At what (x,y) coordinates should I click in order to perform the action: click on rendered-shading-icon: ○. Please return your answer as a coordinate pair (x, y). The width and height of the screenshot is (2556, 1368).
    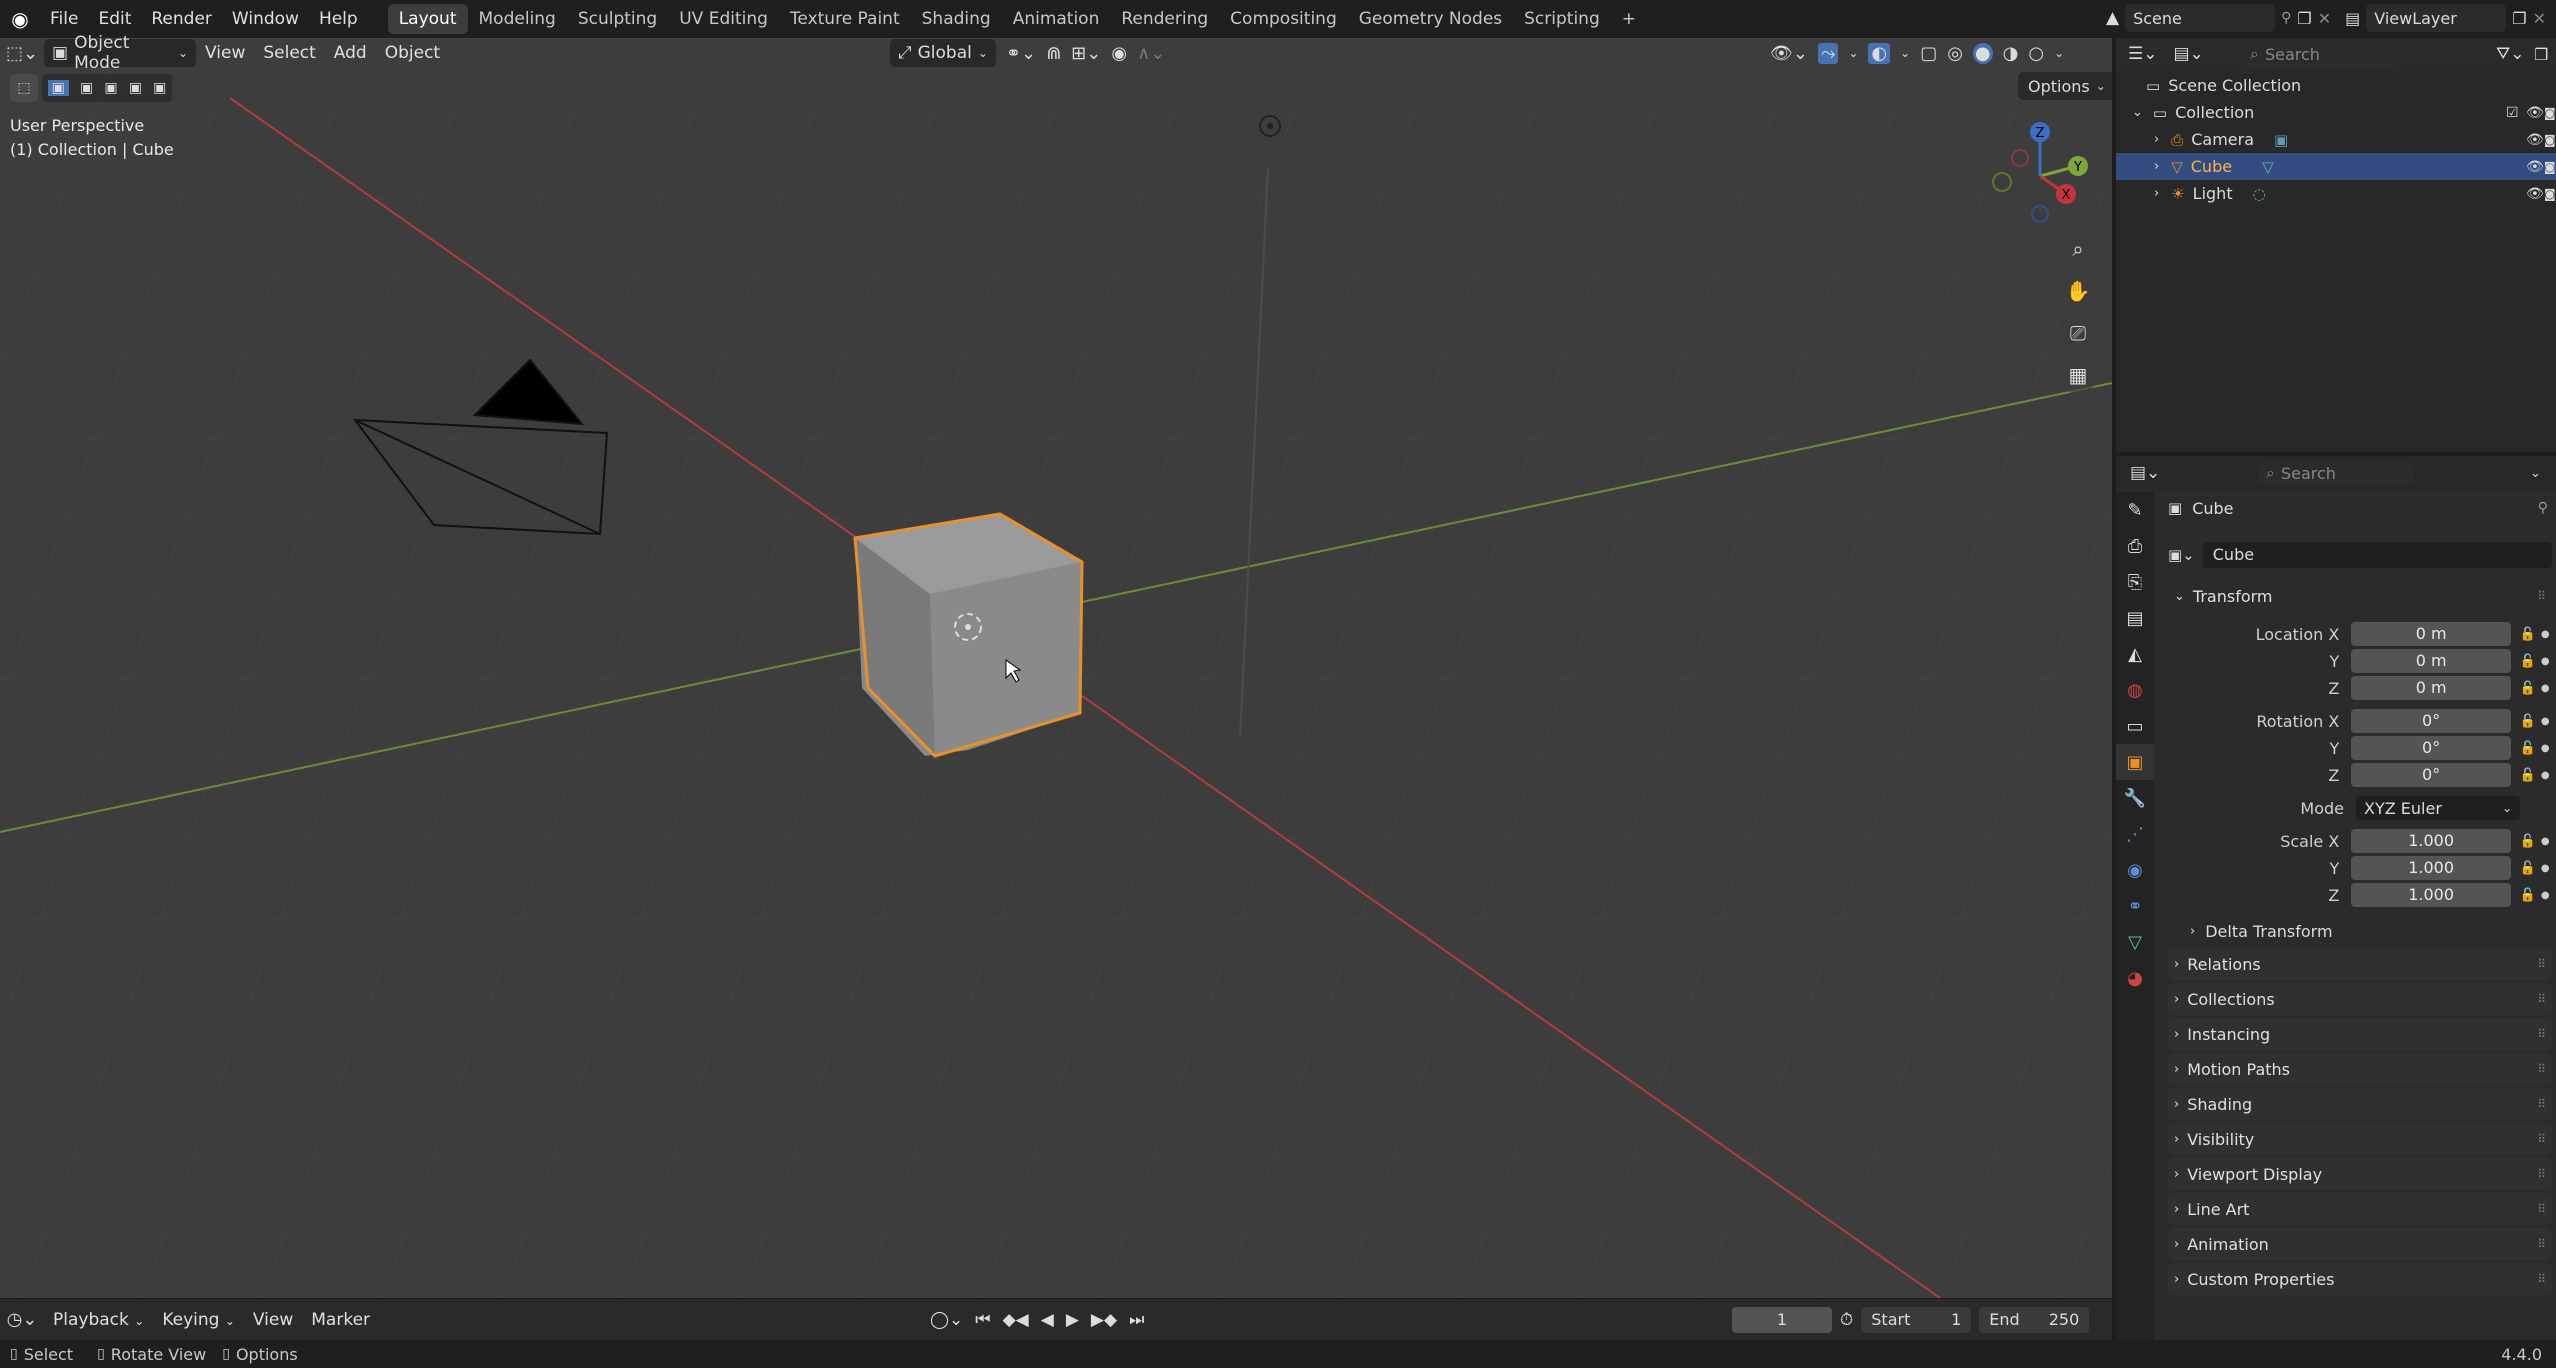
    Looking at the image, I should click on (2036, 53).